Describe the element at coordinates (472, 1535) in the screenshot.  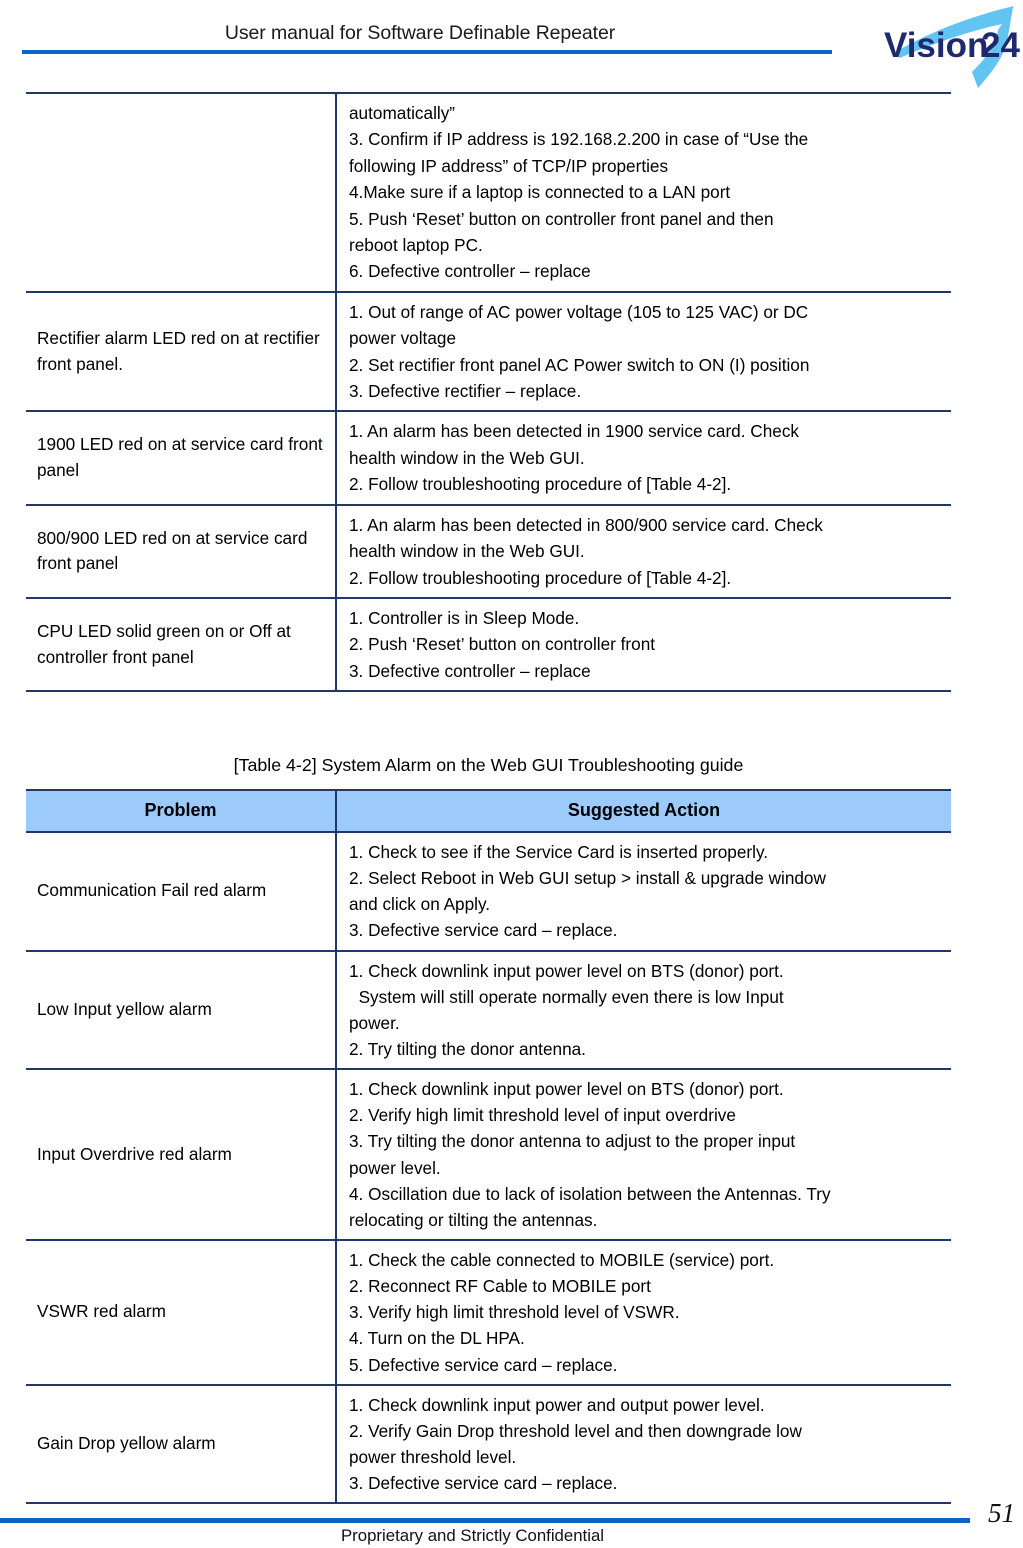
I see `confidentiality-notice: Proprietary and Strictly Confidential` at that location.